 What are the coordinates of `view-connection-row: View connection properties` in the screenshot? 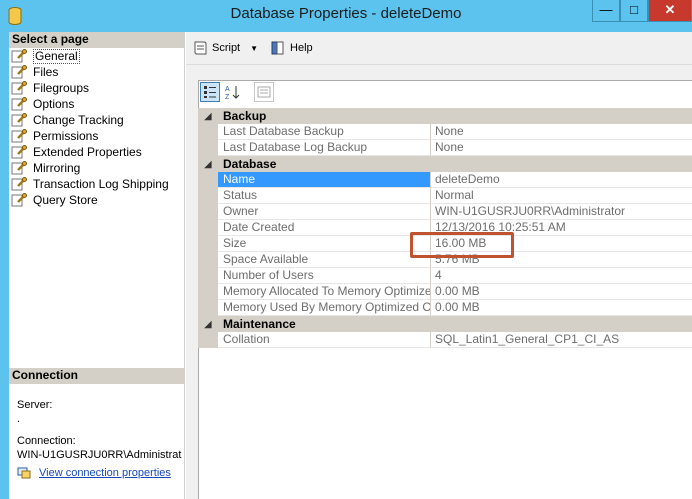 It's located at (97, 473).